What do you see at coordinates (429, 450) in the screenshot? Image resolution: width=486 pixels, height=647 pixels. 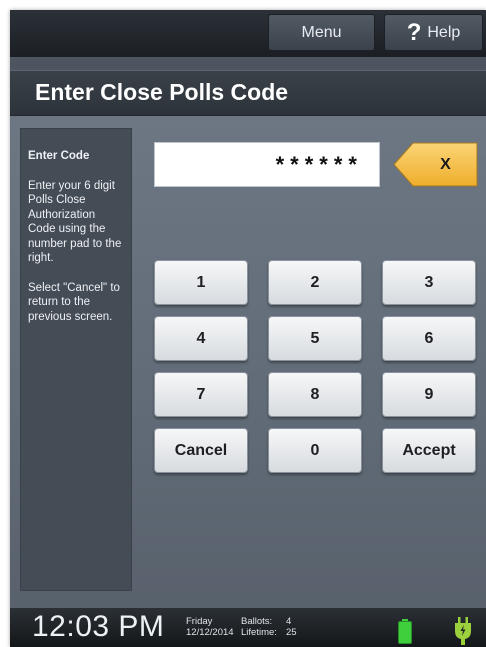 I see `accept-button: Accept` at bounding box center [429, 450].